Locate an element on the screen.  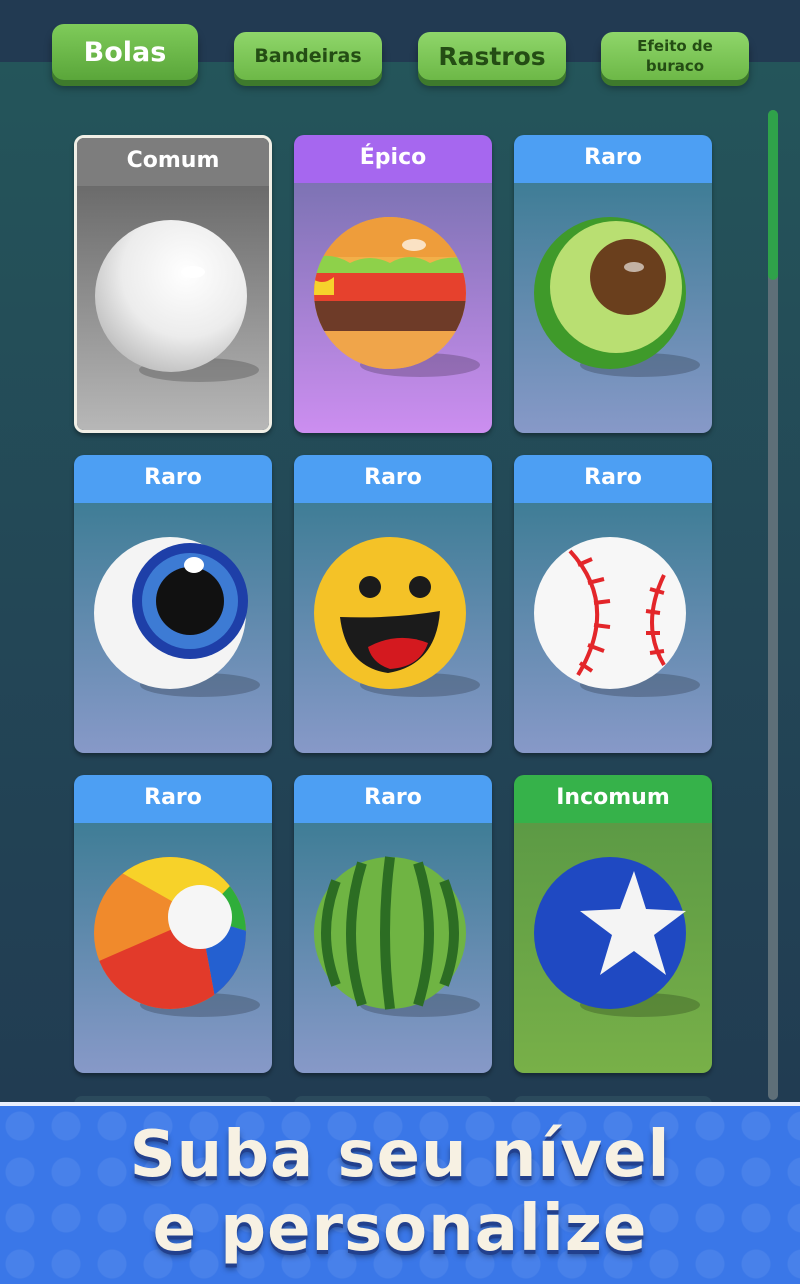
watermelon-ball-icon is located at coordinates (397, 936).